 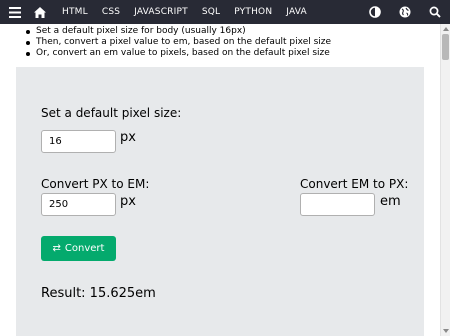 What do you see at coordinates (95, 184) in the screenshot?
I see `px-to-em-label: Convert PX to EM:` at bounding box center [95, 184].